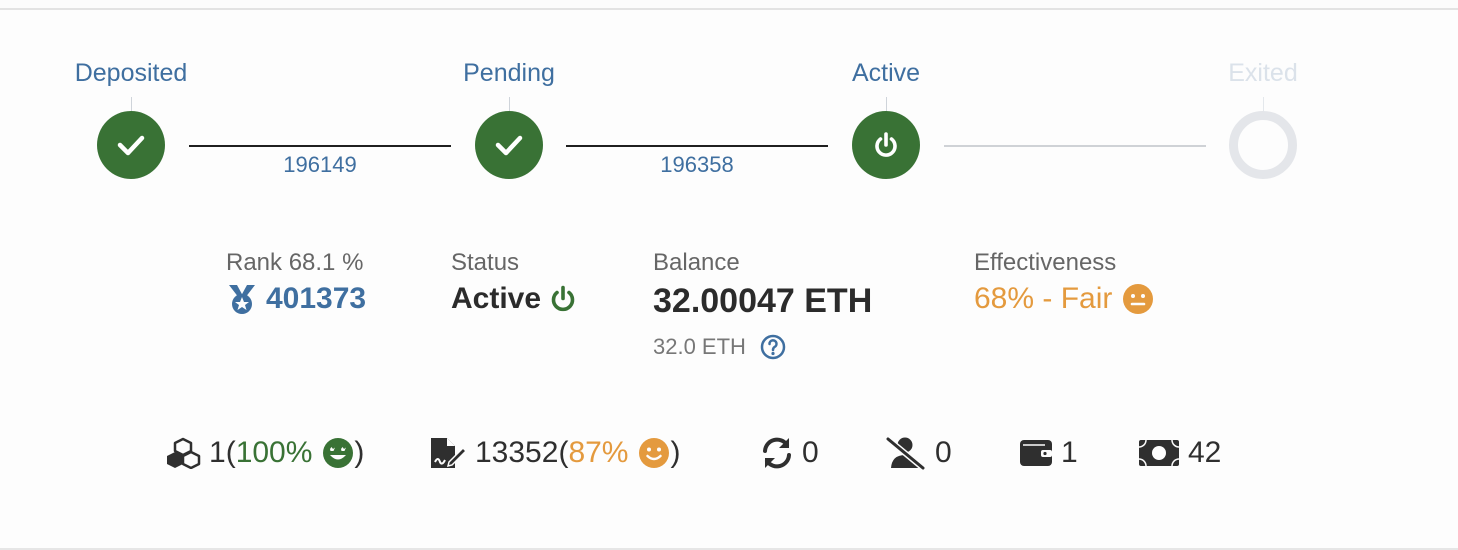 The image size is (1458, 550). I want to click on step-deposited-circle, so click(131, 145).